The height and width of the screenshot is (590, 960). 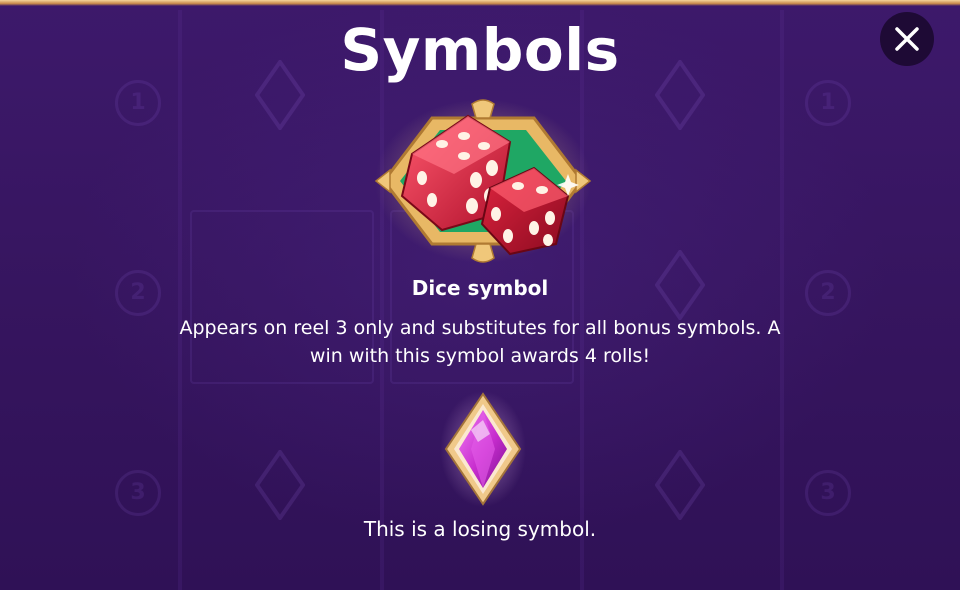 I want to click on top-border-glow, so click(x=480, y=3).